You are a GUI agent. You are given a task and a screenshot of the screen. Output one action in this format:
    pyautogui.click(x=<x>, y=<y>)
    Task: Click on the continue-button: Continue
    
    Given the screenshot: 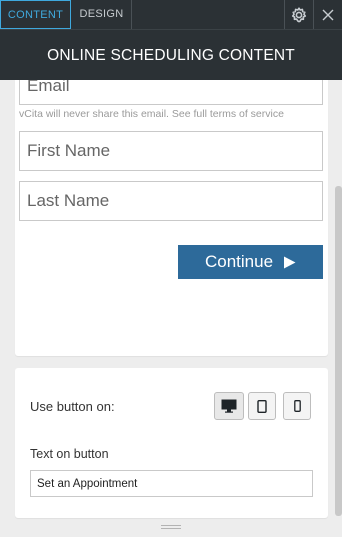 What is the action you would take?
    pyautogui.click(x=250, y=262)
    